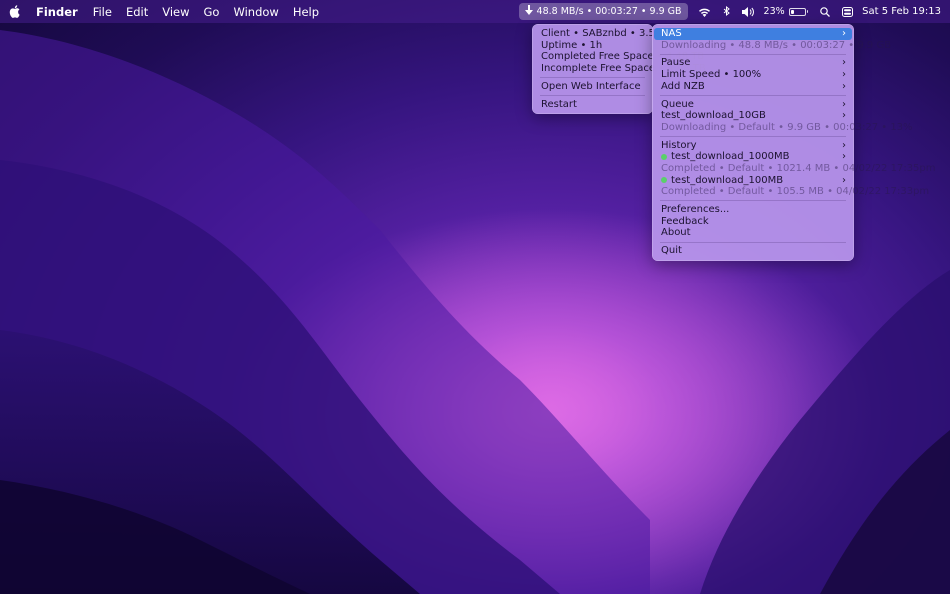 This screenshot has width=950, height=594. Describe the element at coordinates (792, 11) in the screenshot. I see `battery-level-fill` at that location.